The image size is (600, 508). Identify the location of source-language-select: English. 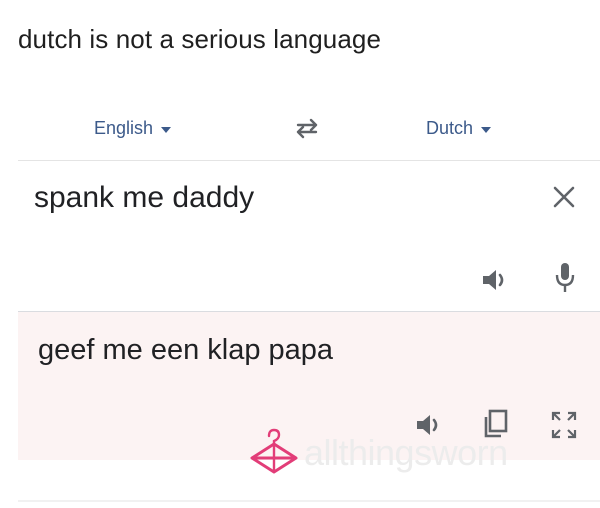
(133, 128).